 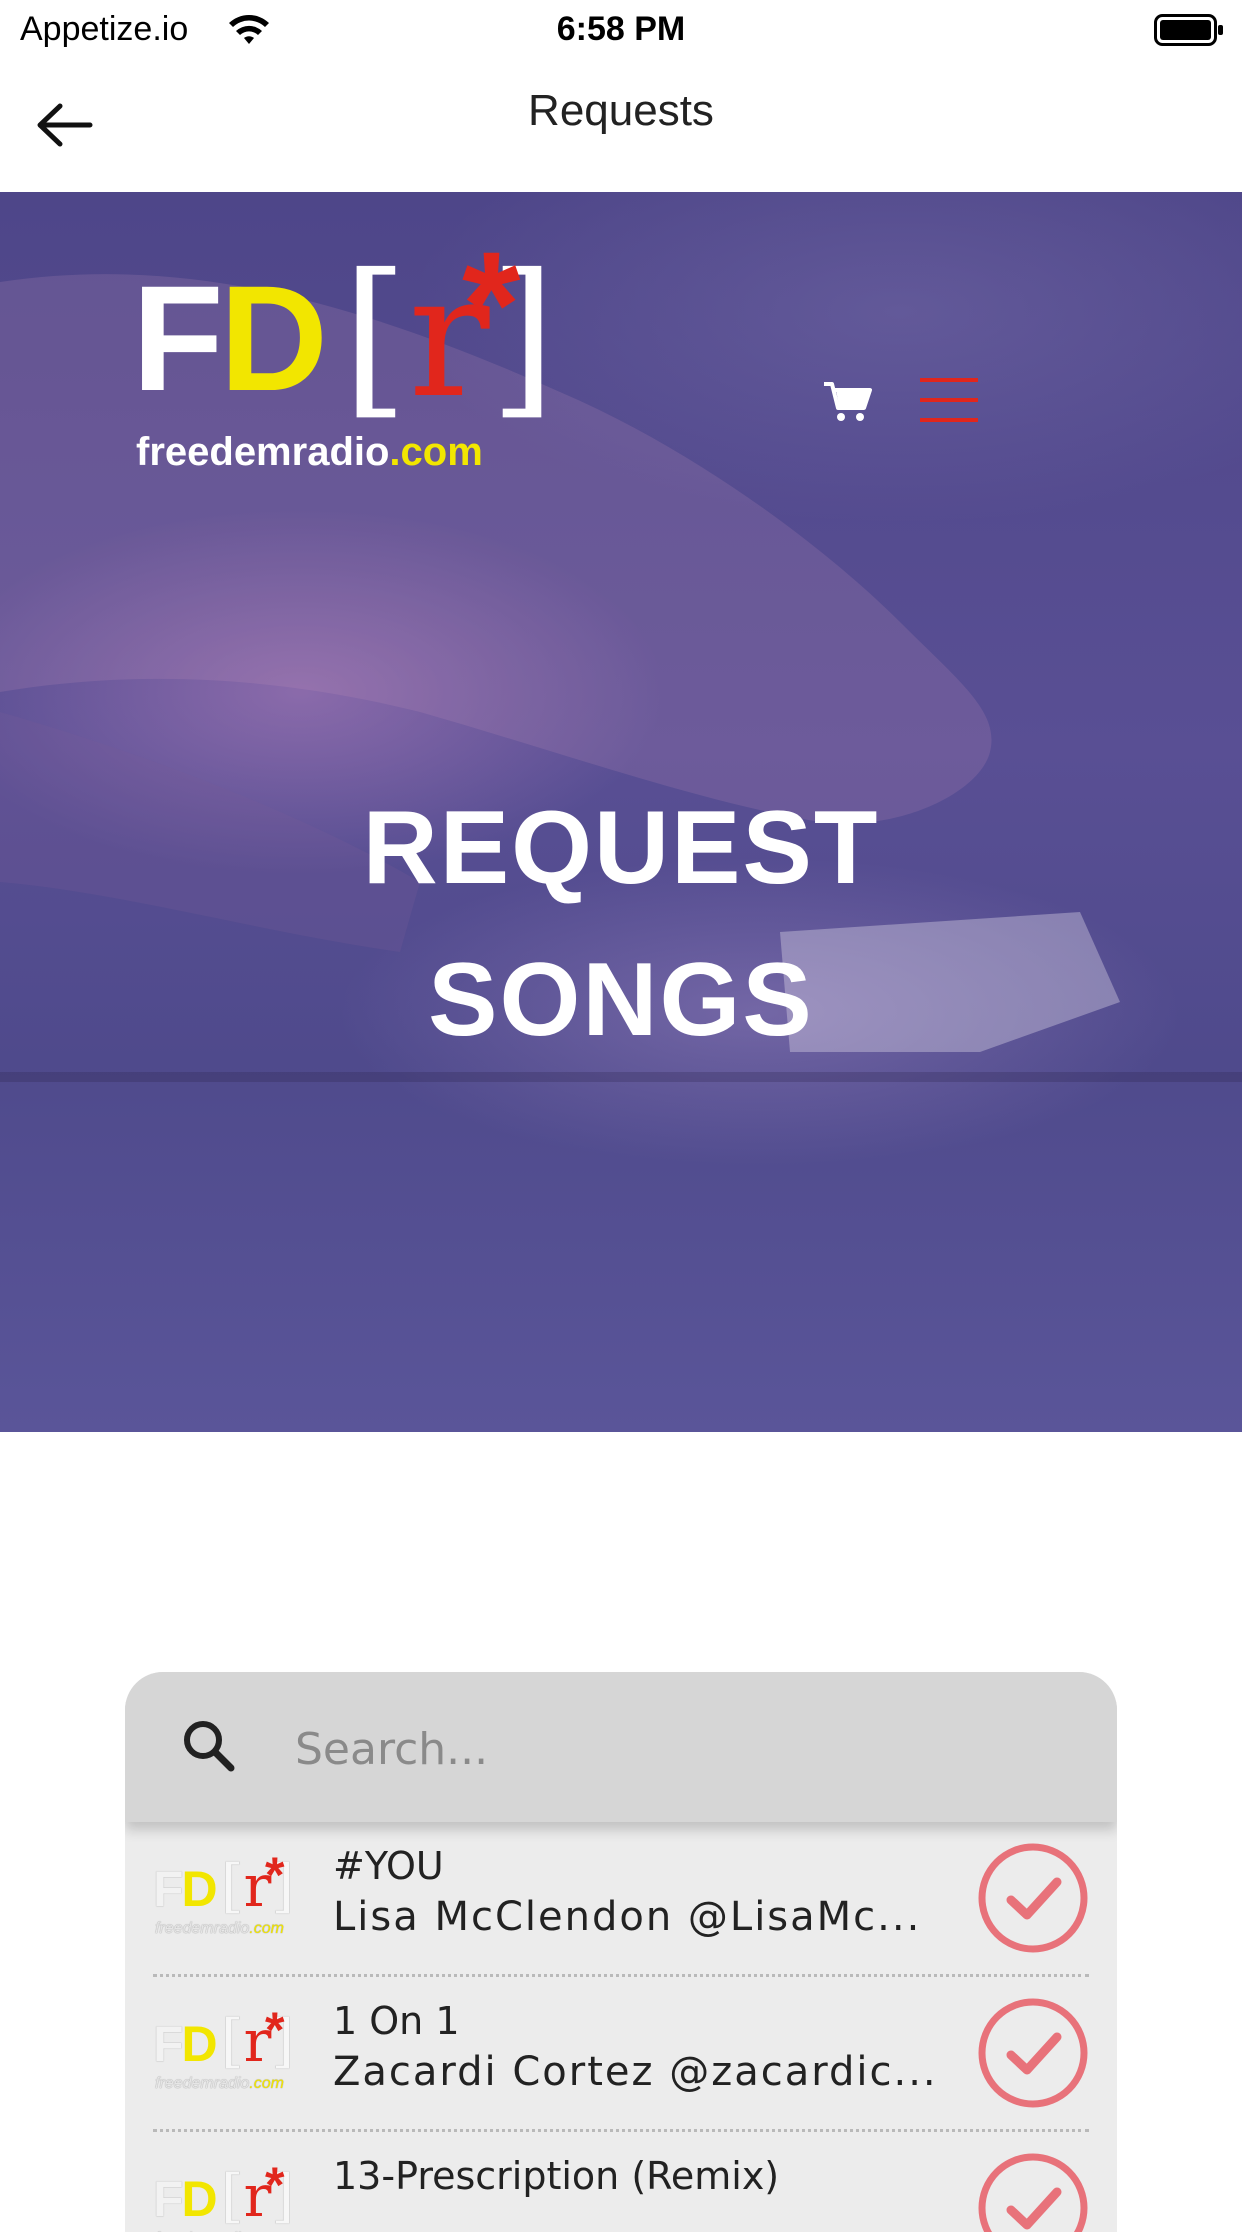 I want to click on freedemradio-logo: FD [r] * freedemradio.com, so click(x=344, y=349).